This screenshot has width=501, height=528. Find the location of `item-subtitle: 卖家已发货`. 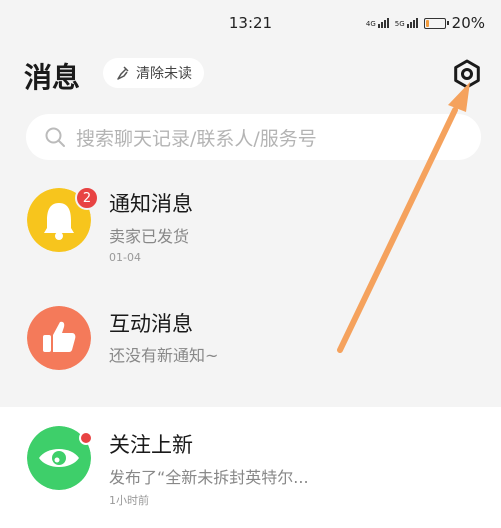

item-subtitle: 卖家已发货 is located at coordinates (149, 236).